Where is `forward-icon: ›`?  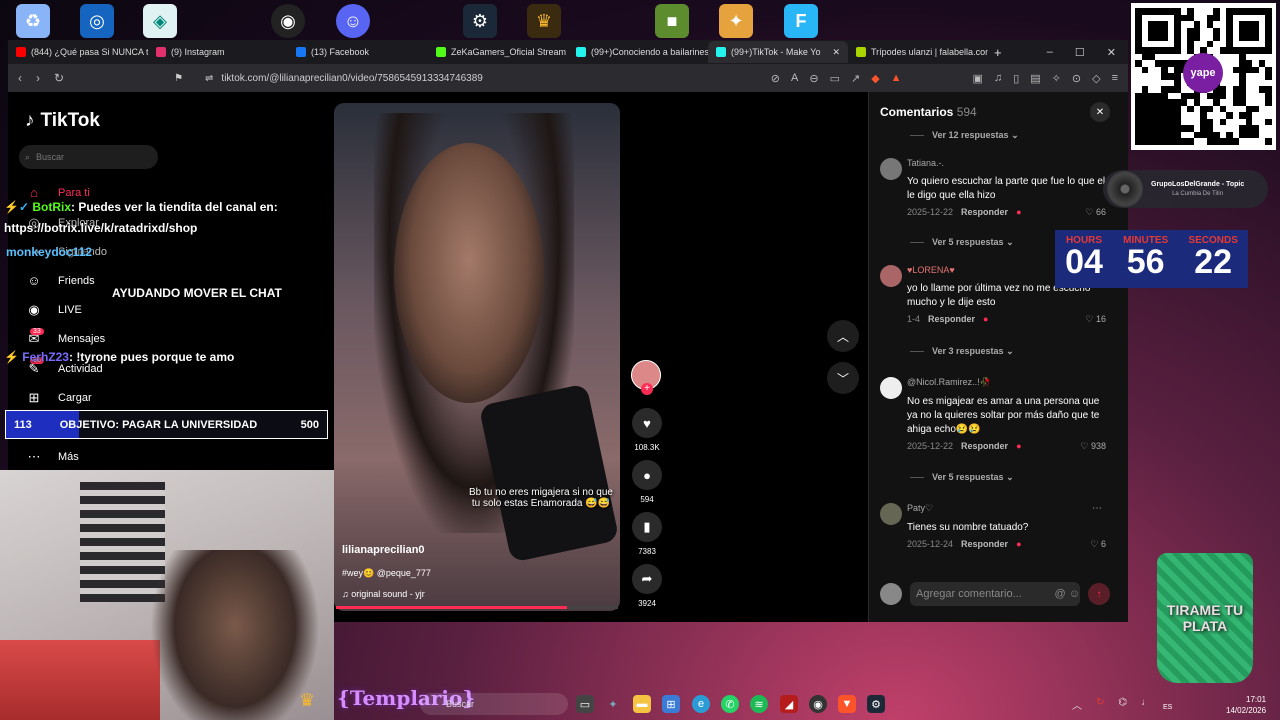 forward-icon: › is located at coordinates (38, 78).